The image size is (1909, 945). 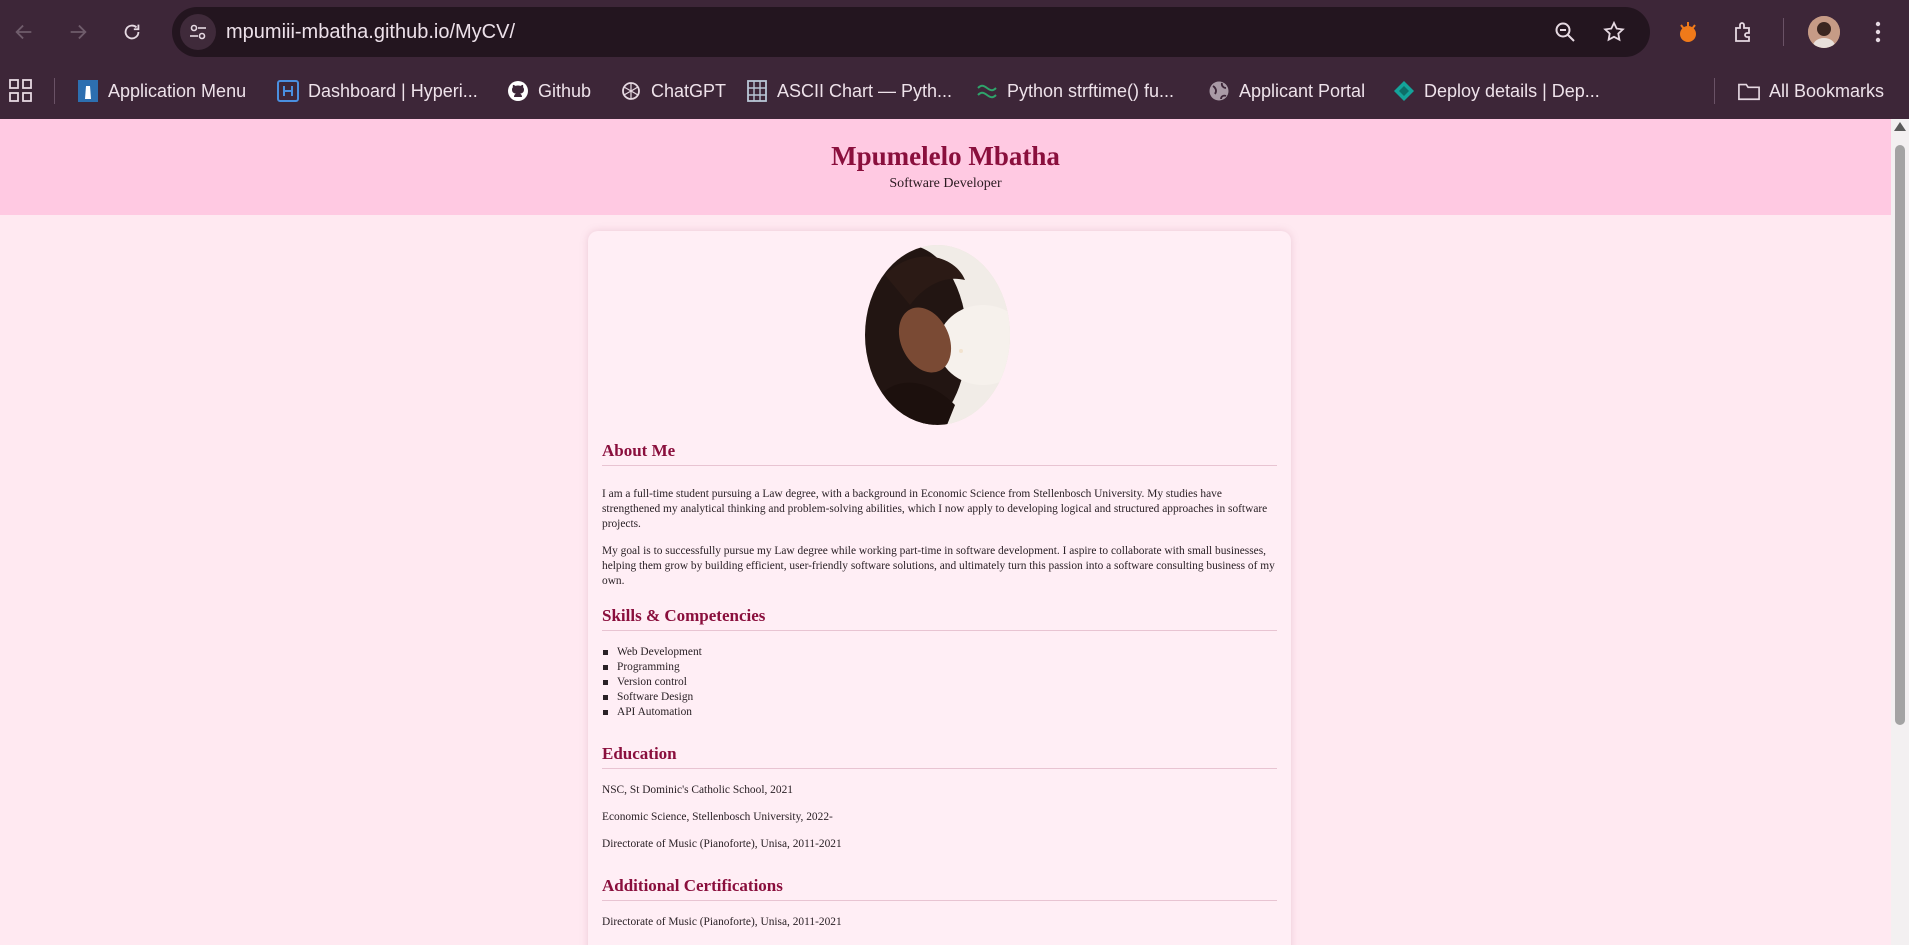 What do you see at coordinates (939, 618) in the screenshot?
I see `skills-heading: Skills & Competencies` at bounding box center [939, 618].